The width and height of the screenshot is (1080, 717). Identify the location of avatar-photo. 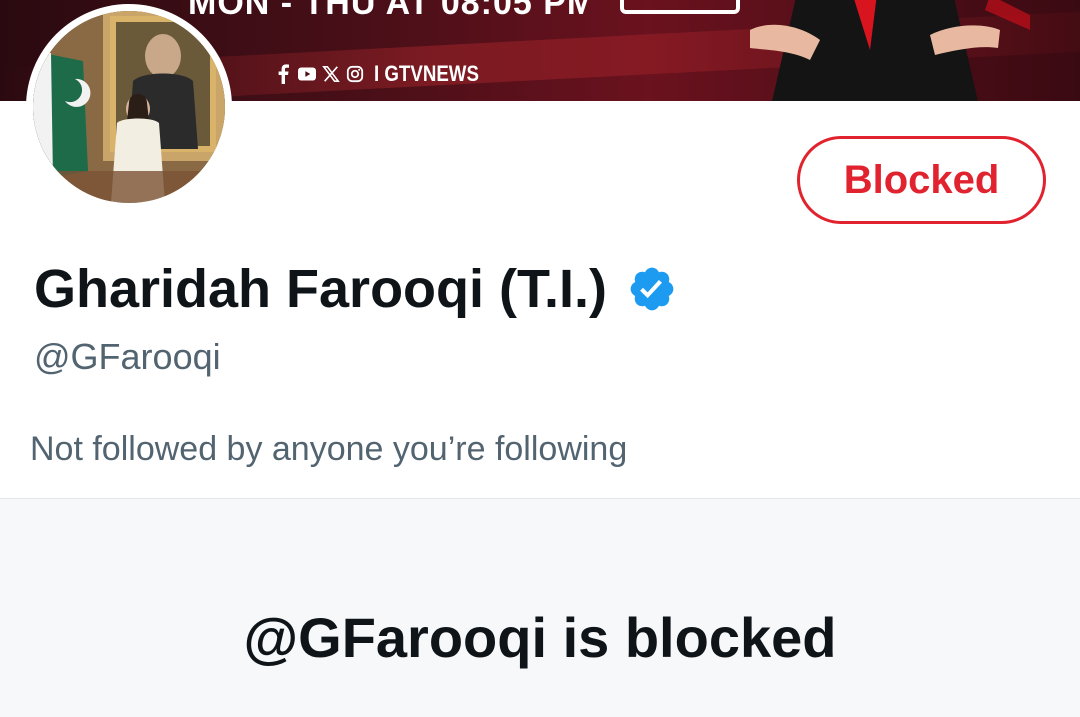
(129, 107).